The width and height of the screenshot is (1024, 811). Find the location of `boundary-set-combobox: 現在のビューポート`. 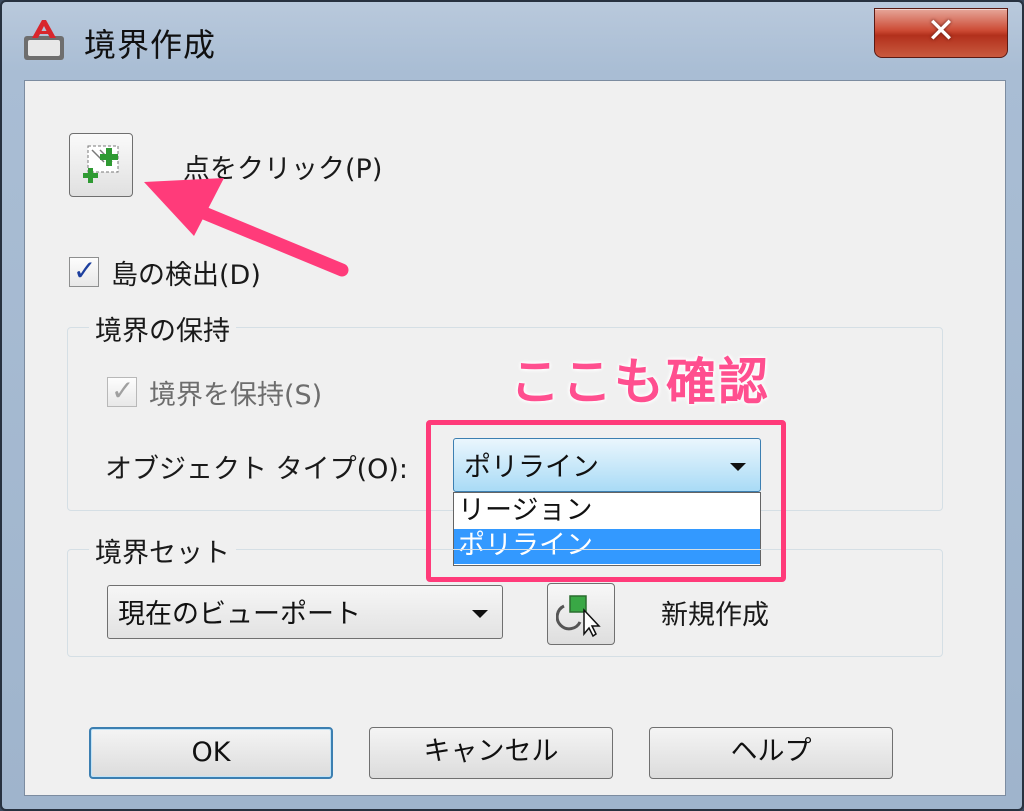

boundary-set-combobox: 現在のビューポート is located at coordinates (305, 612).